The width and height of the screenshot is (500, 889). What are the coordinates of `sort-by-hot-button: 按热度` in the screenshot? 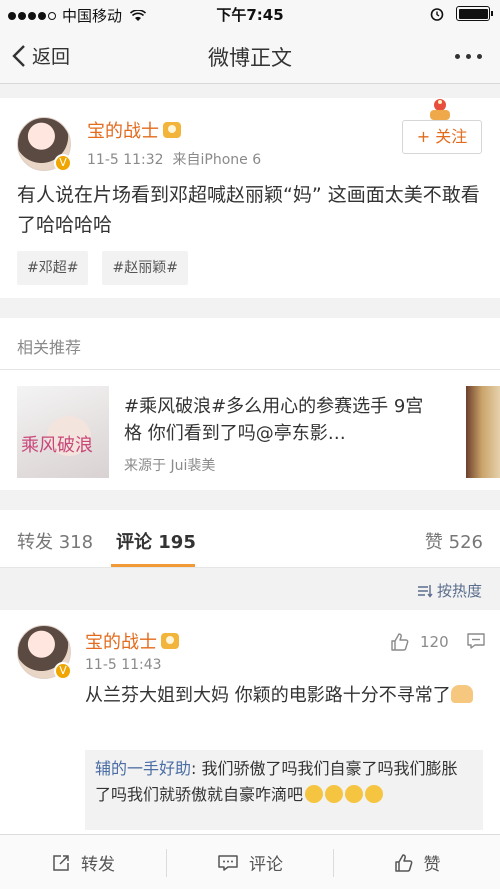 It's located at (449, 590).